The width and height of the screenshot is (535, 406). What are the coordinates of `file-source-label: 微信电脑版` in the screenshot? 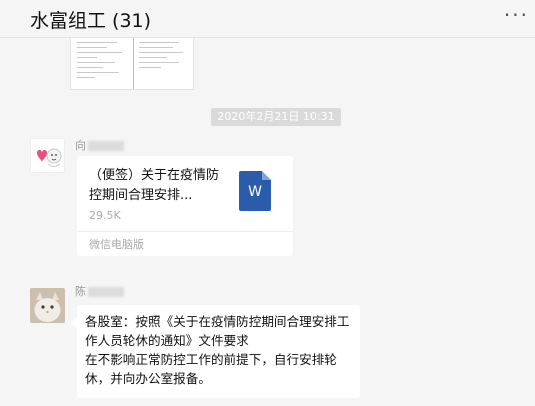 It's located at (116, 244).